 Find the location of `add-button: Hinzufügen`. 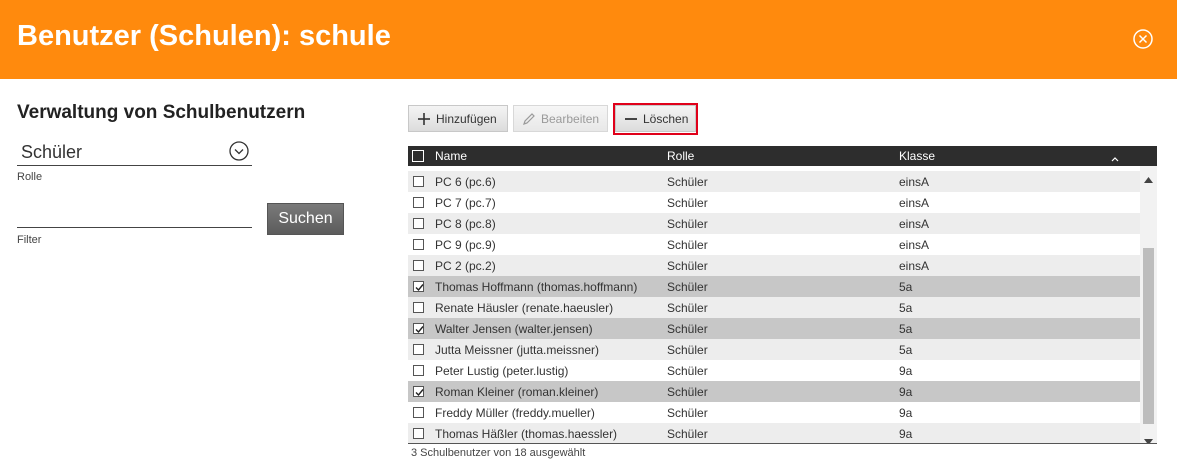

add-button: Hinzufügen is located at coordinates (458, 118).